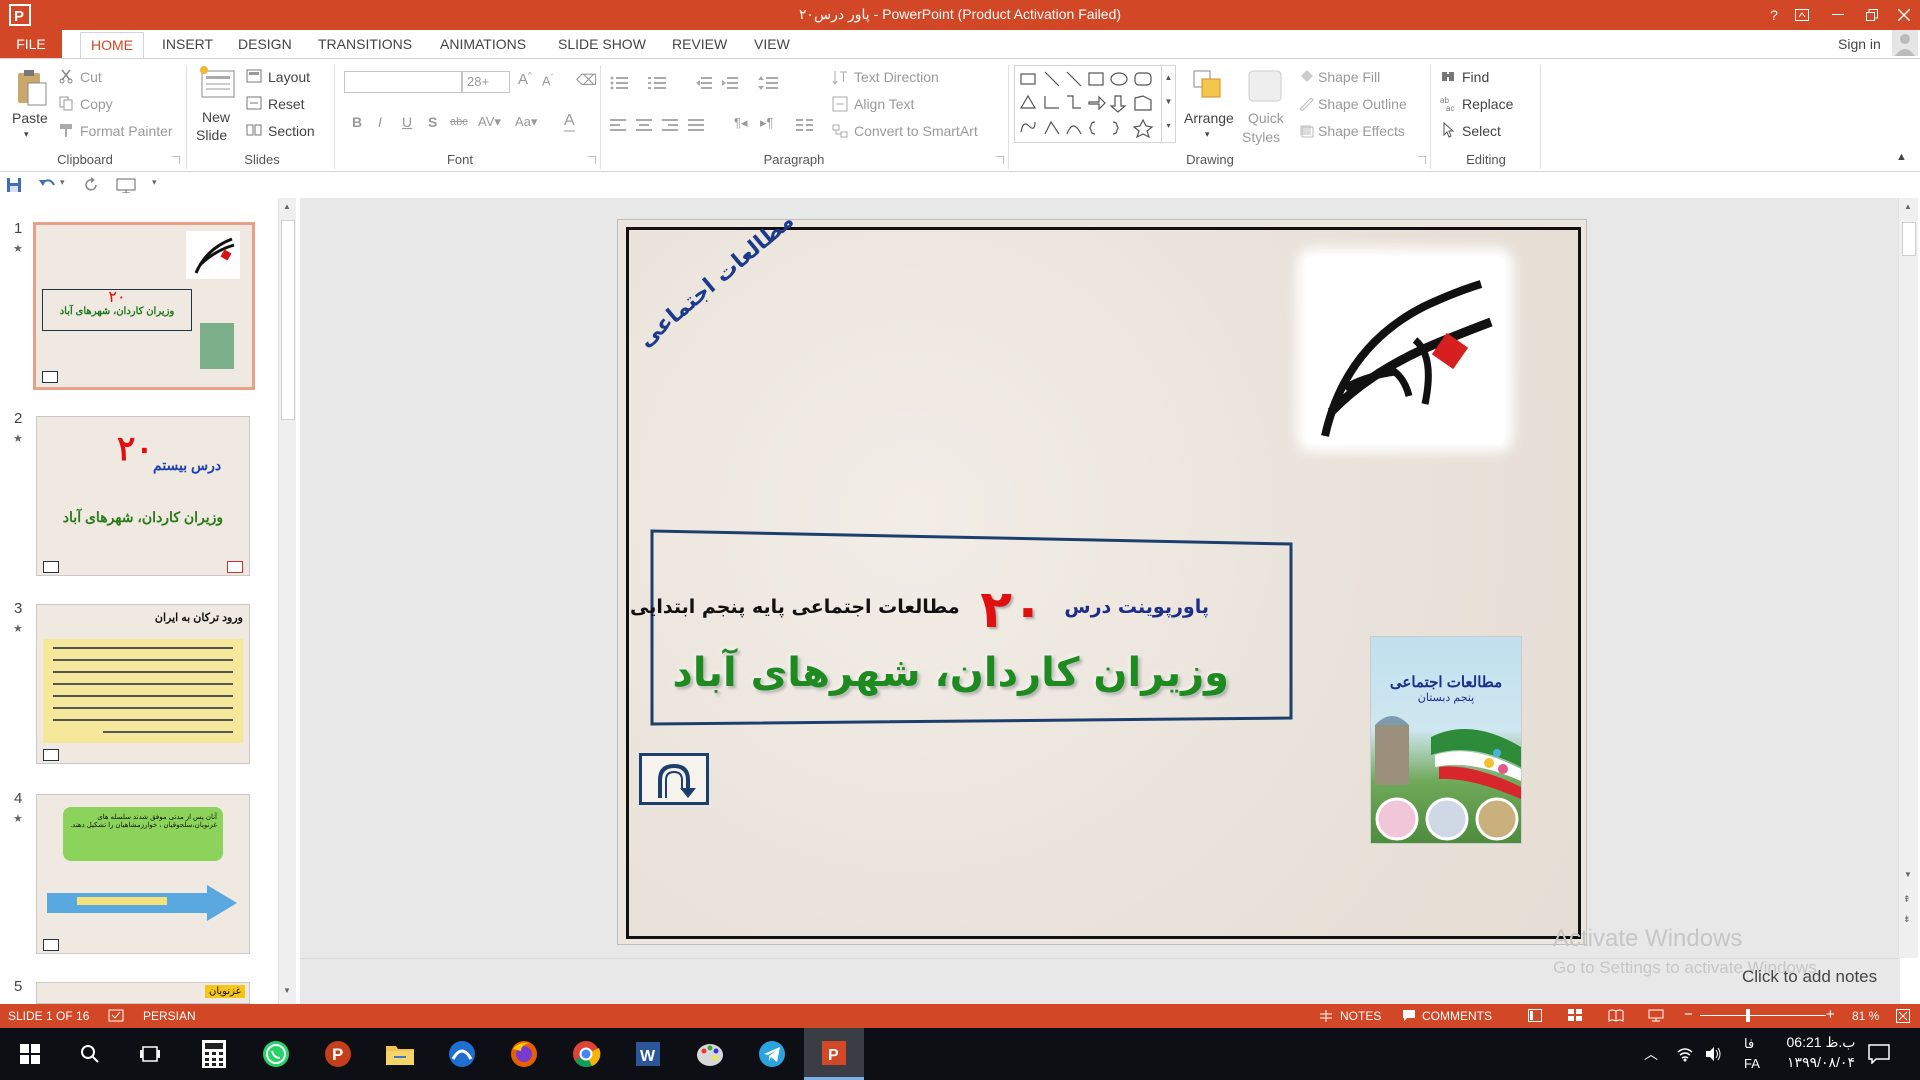 The image size is (1920, 1080). What do you see at coordinates (365, 46) in the screenshot?
I see `tab-transitions: TRANSITIONS` at bounding box center [365, 46].